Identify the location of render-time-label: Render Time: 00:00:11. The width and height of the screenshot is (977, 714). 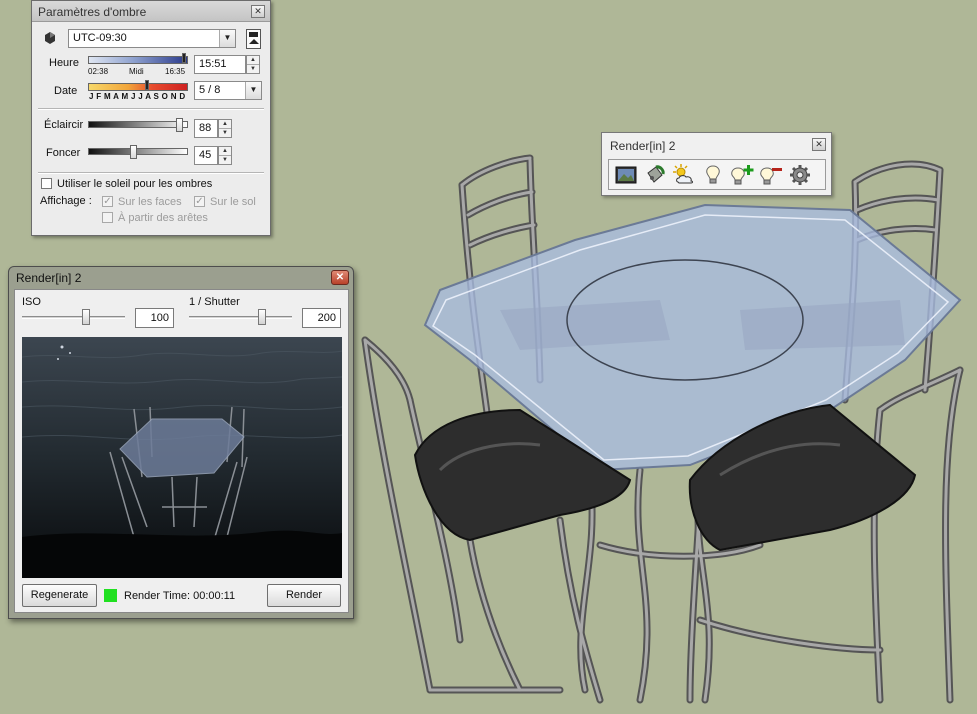
(180, 596).